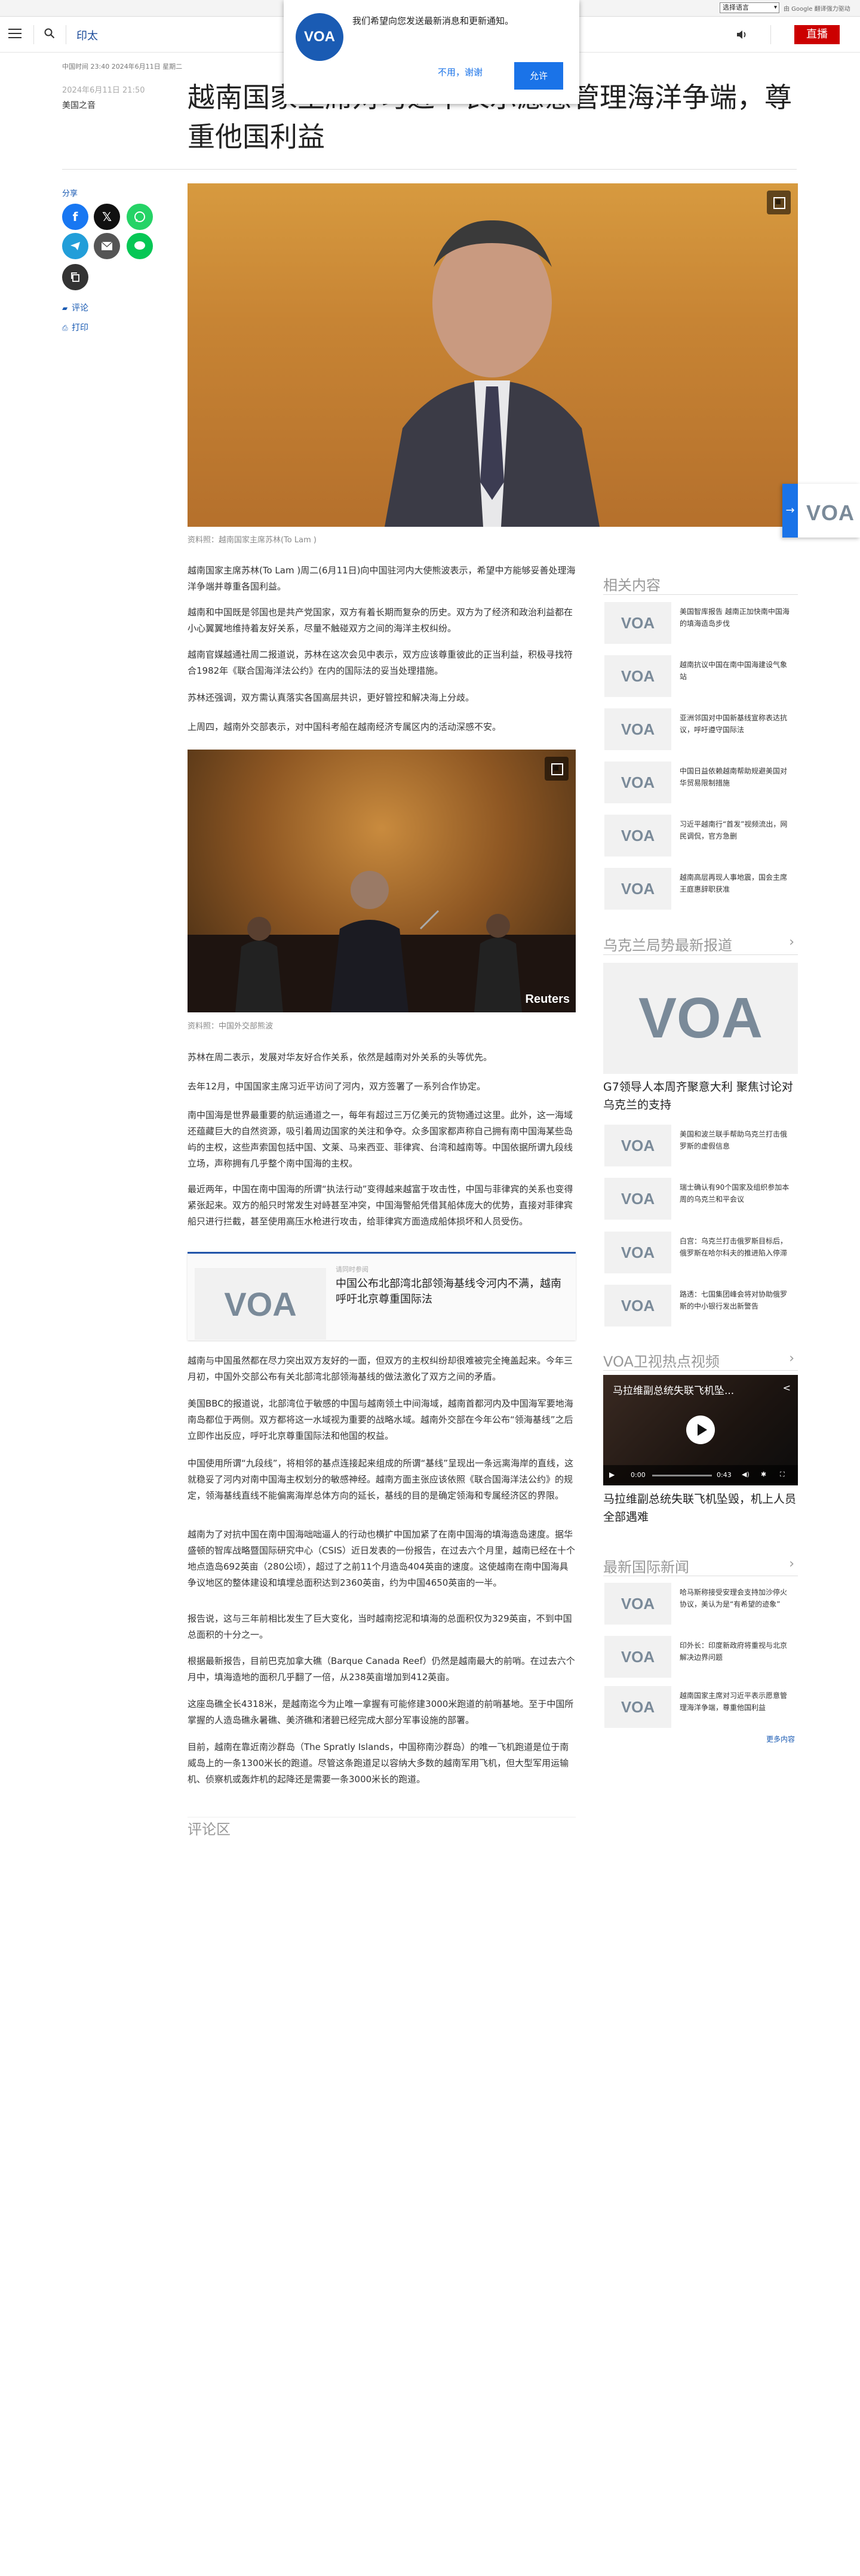  I want to click on list-item-title: 美国和波兰联手帮助乌克兰打击俄罗斯的虚假信息, so click(736, 1140).